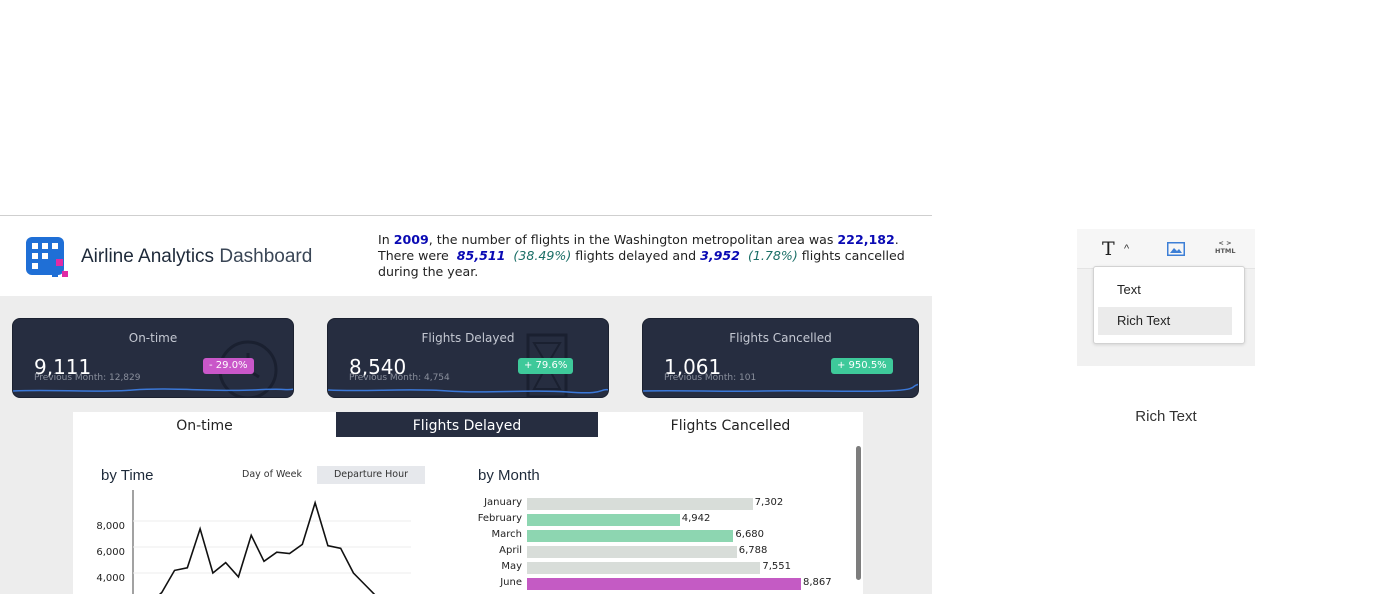 This screenshot has width=1400, height=594. I want to click on kpi-badge: - 29.0%, so click(228, 366).